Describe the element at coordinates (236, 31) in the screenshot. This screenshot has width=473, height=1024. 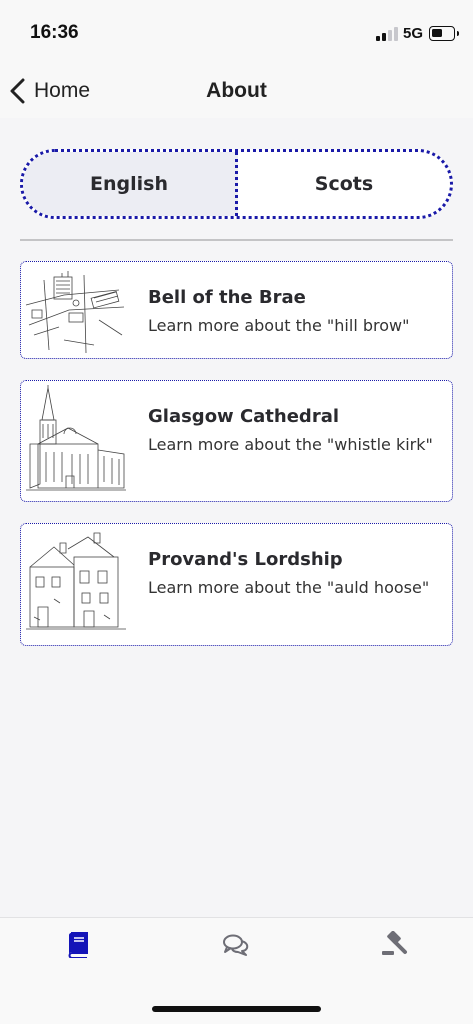
I see `status-bar: 16:36 5G` at that location.